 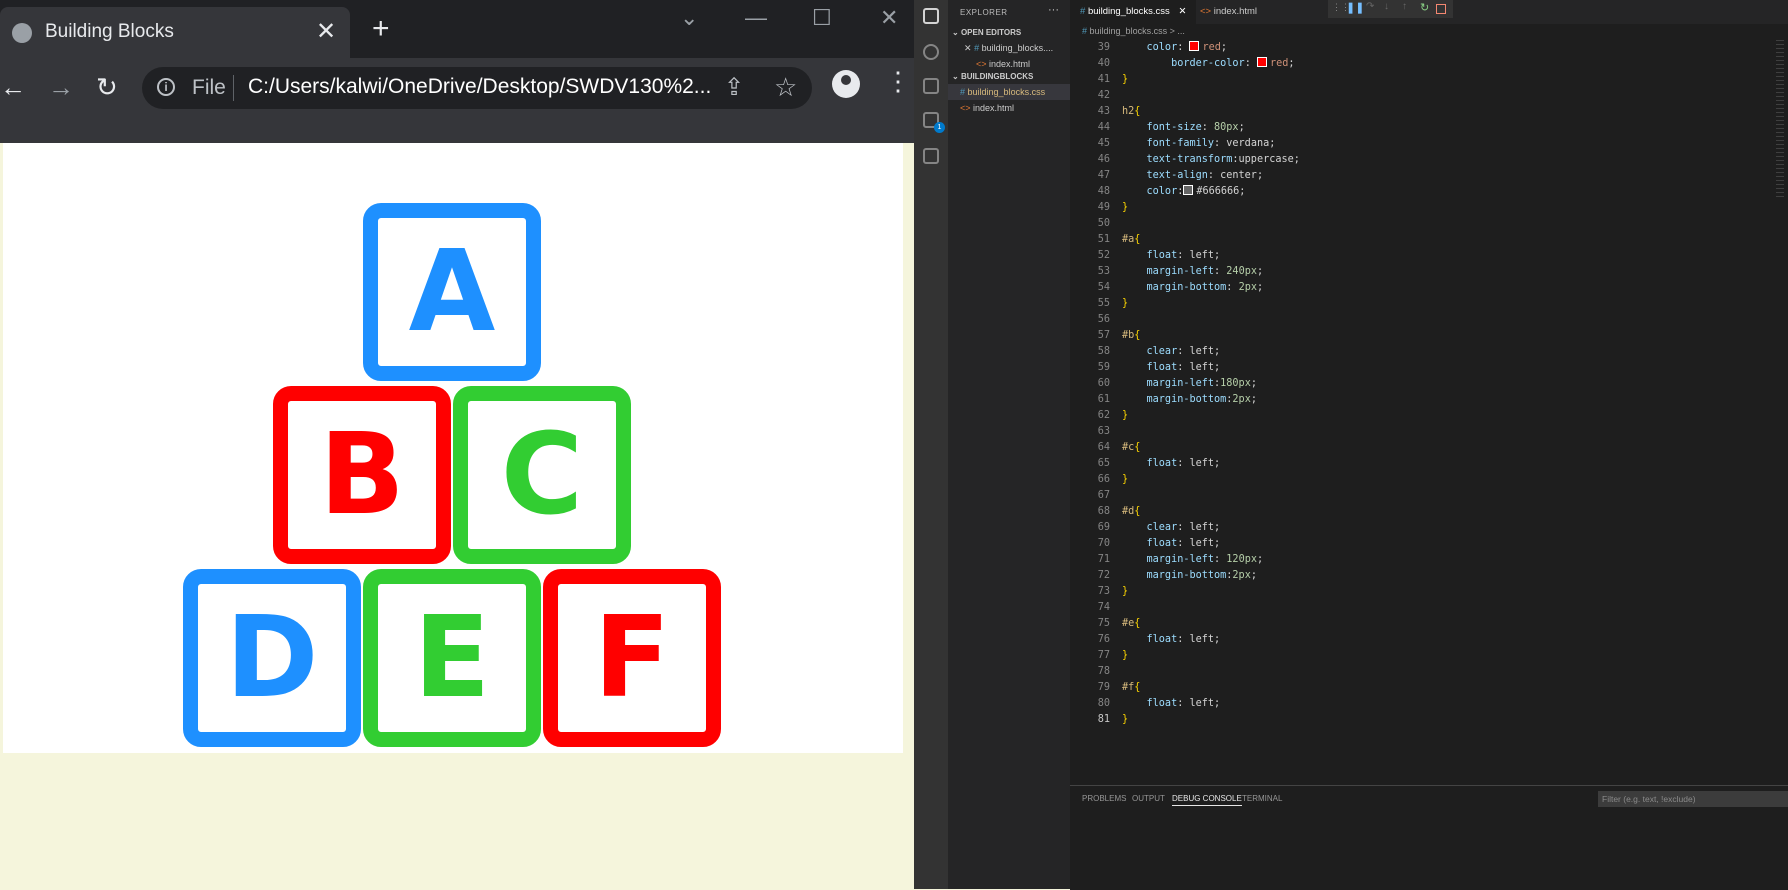 I want to click on activity-bar: 1, so click(x=931, y=444).